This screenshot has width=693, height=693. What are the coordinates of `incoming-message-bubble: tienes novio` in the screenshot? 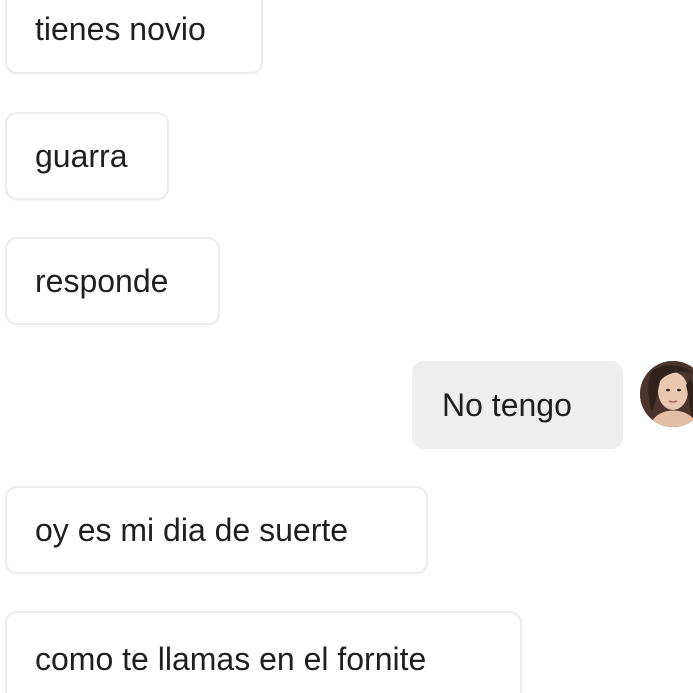 It's located at (134, 37).